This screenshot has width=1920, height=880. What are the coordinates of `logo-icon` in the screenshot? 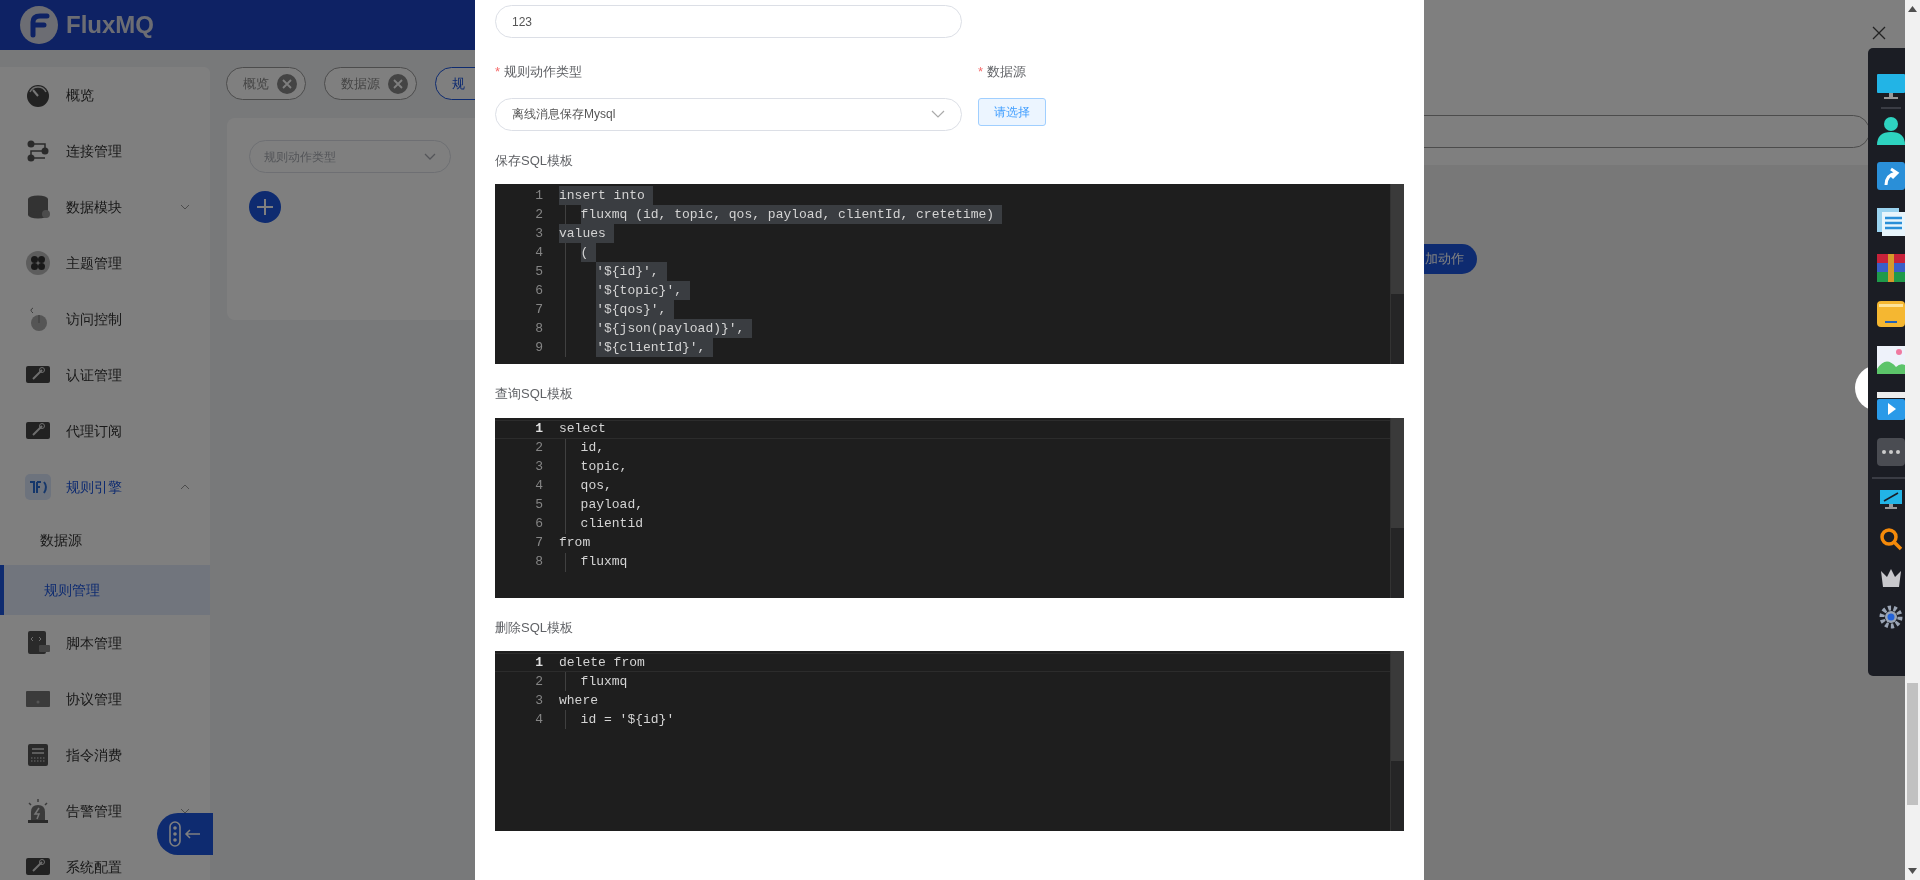 It's located at (39, 25).